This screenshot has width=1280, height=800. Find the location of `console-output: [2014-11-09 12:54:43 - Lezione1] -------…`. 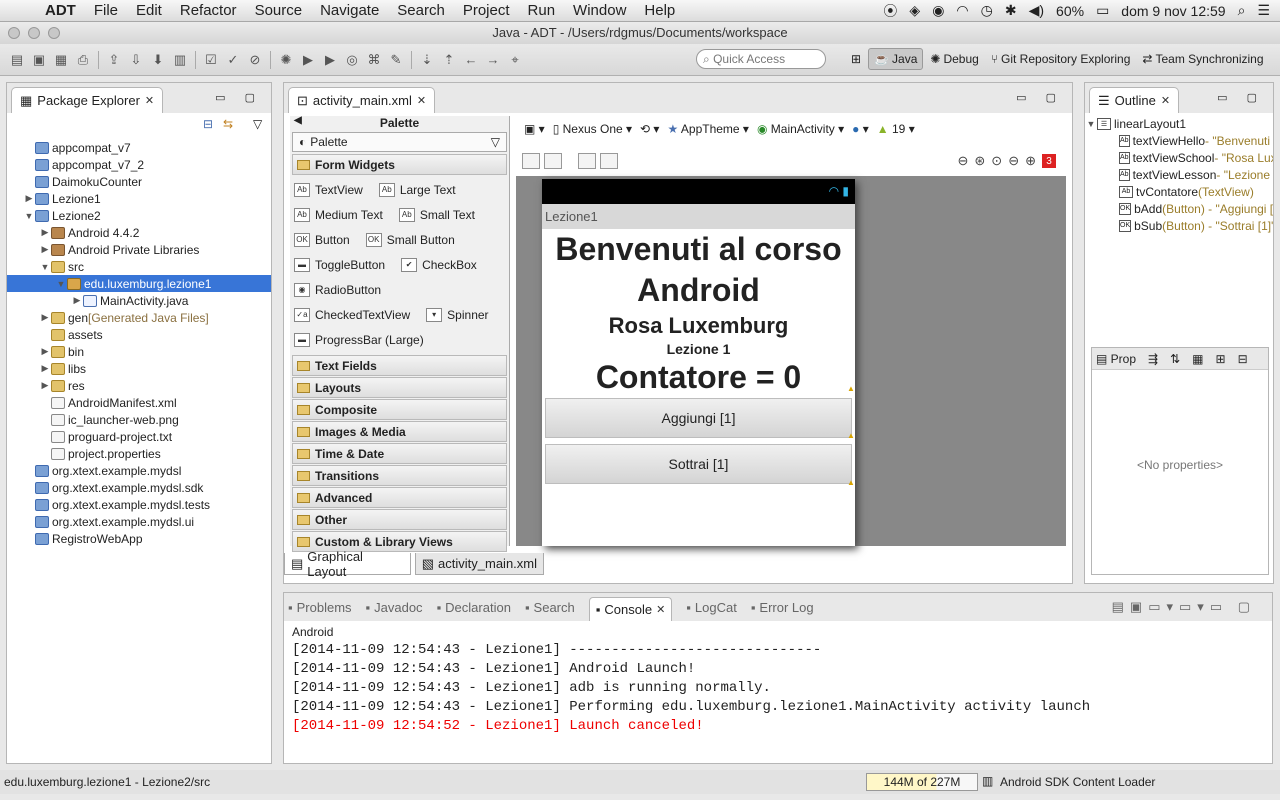

console-output: [2014-11-09 12:54:43 - Lezione1] -------… is located at coordinates (778, 688).